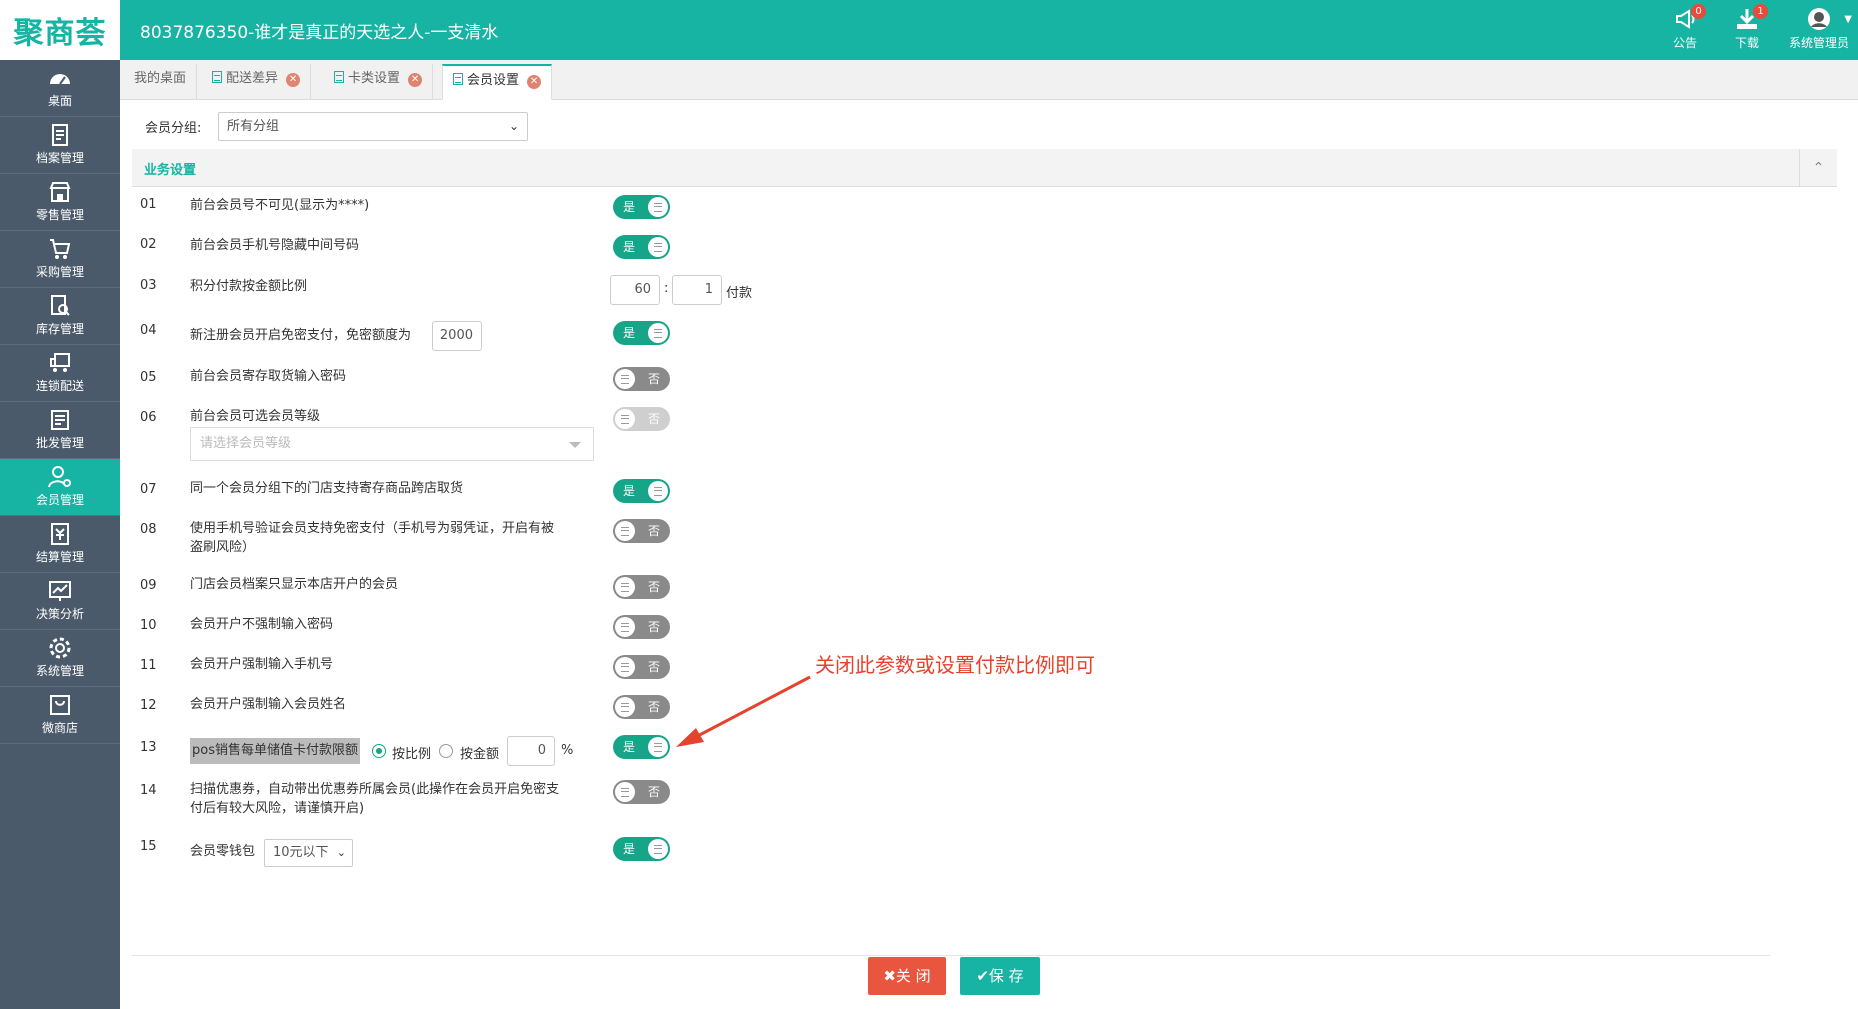  I want to click on ratio-unit: 付款, so click(739, 293).